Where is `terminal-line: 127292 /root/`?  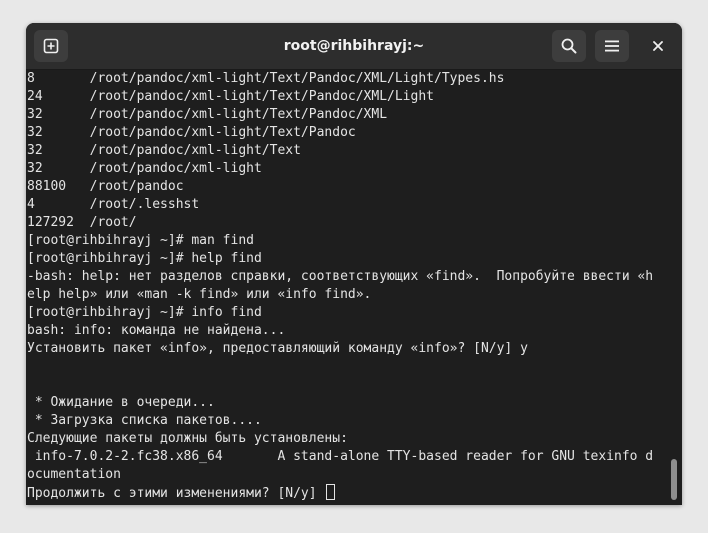 terminal-line: 127292 /root/ is located at coordinates (82, 222).